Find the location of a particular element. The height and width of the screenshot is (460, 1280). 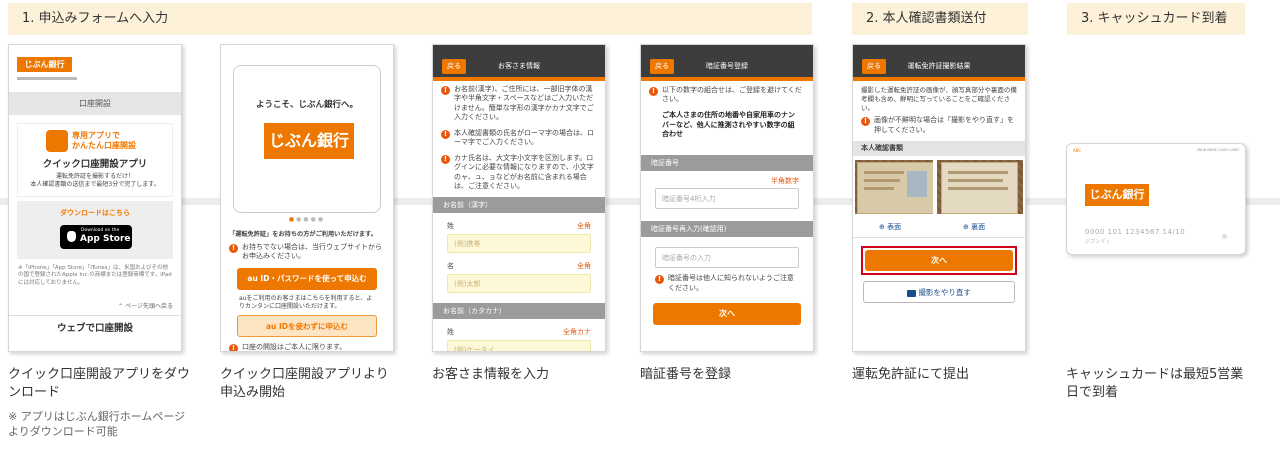

pin-confirm-input: 暗証番号の入力 is located at coordinates (727, 258).